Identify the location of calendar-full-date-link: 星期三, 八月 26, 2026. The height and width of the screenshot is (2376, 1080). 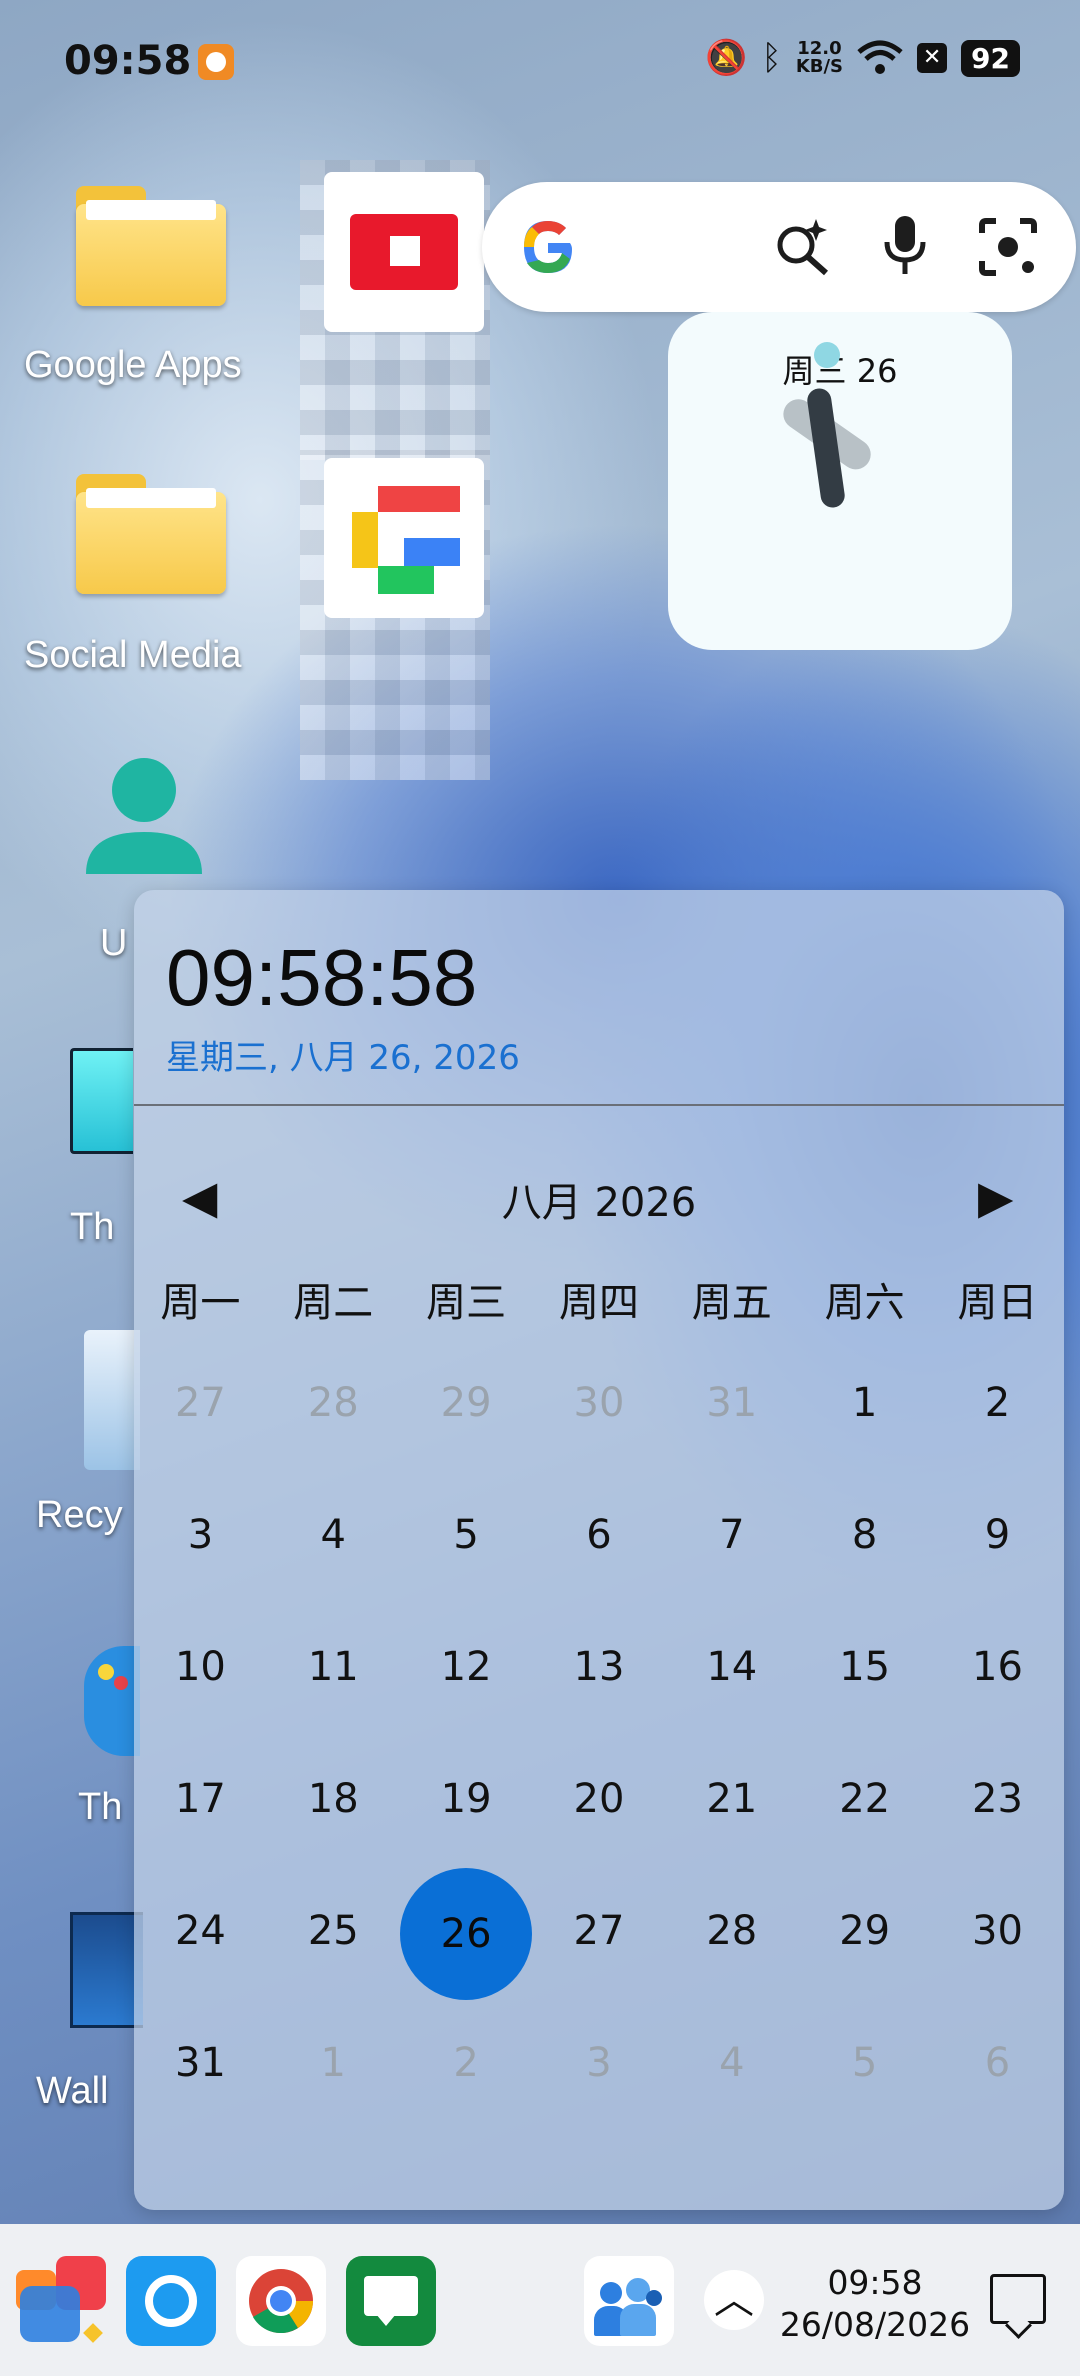
(343, 1054).